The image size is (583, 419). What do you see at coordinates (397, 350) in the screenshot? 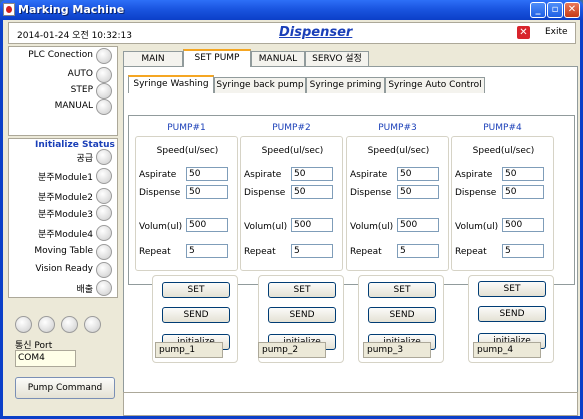
I see `pump-name-label: pump_3` at bounding box center [397, 350].